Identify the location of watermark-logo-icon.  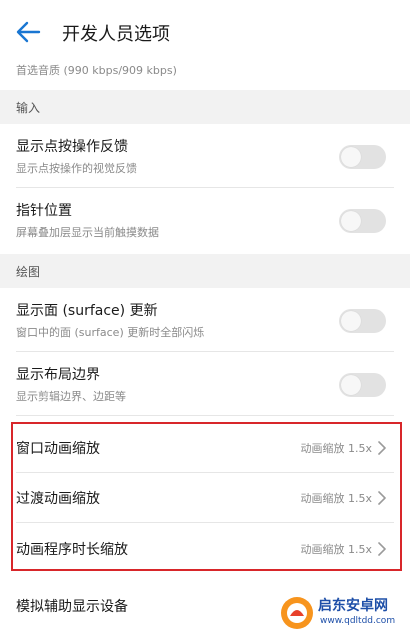
(297, 613).